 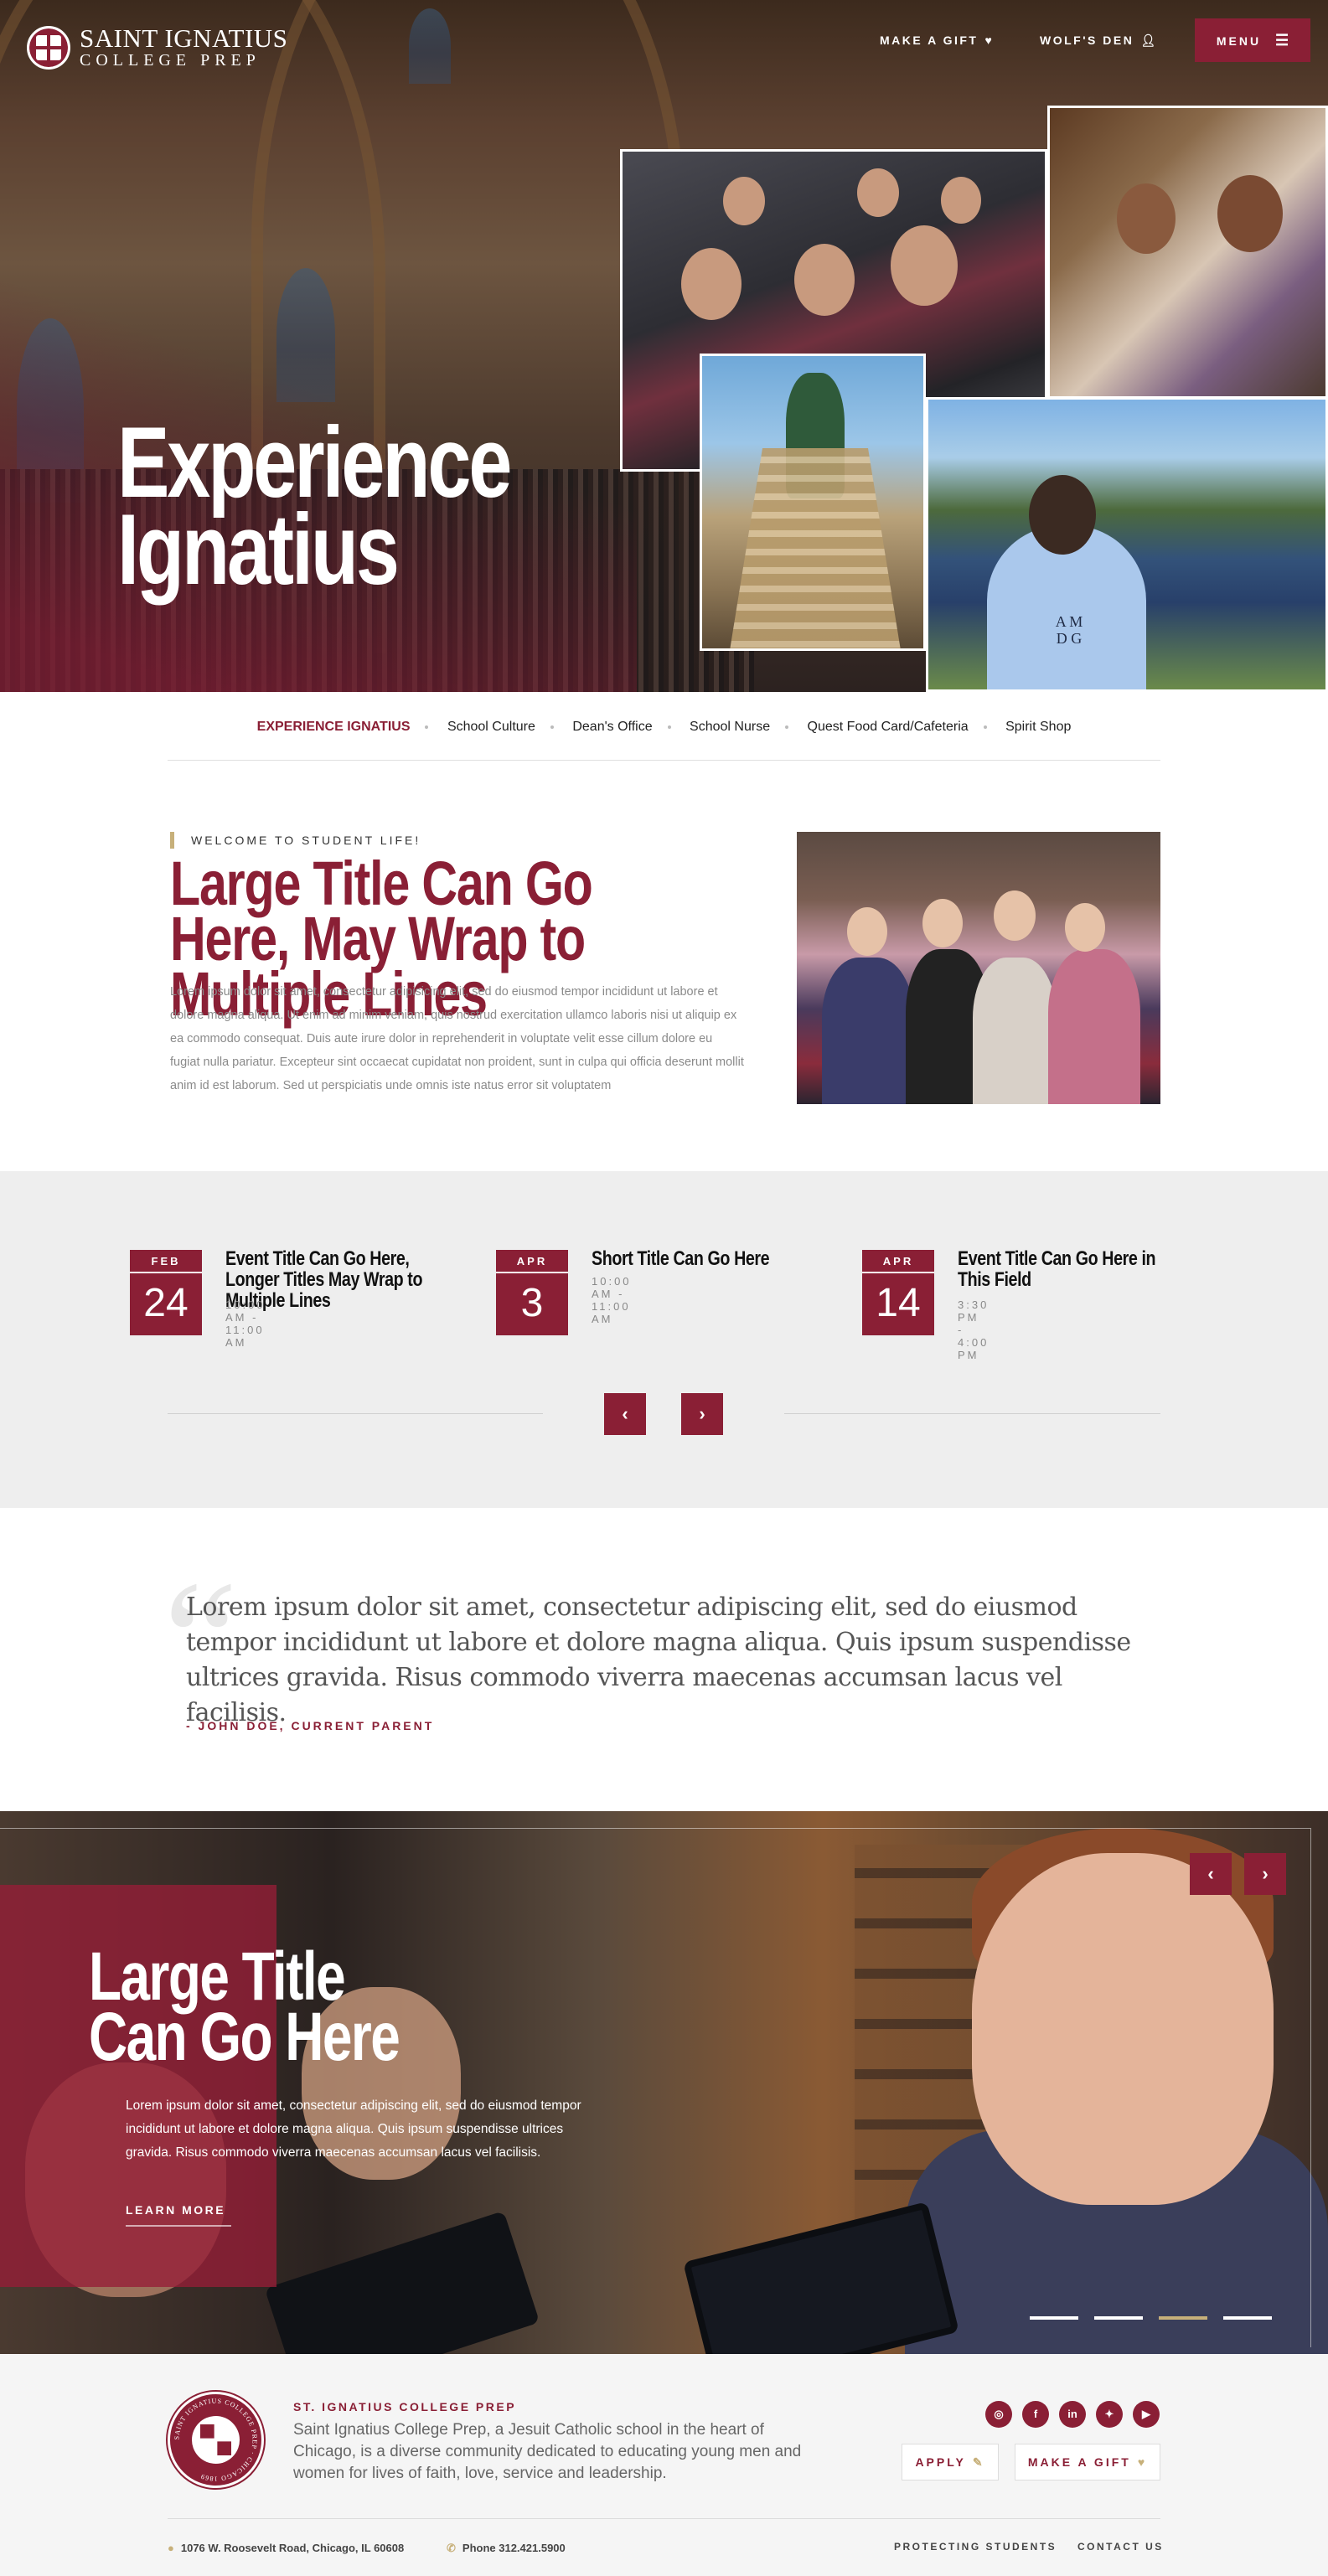 What do you see at coordinates (166, 1303) in the screenshot?
I see `event-day: 24` at bounding box center [166, 1303].